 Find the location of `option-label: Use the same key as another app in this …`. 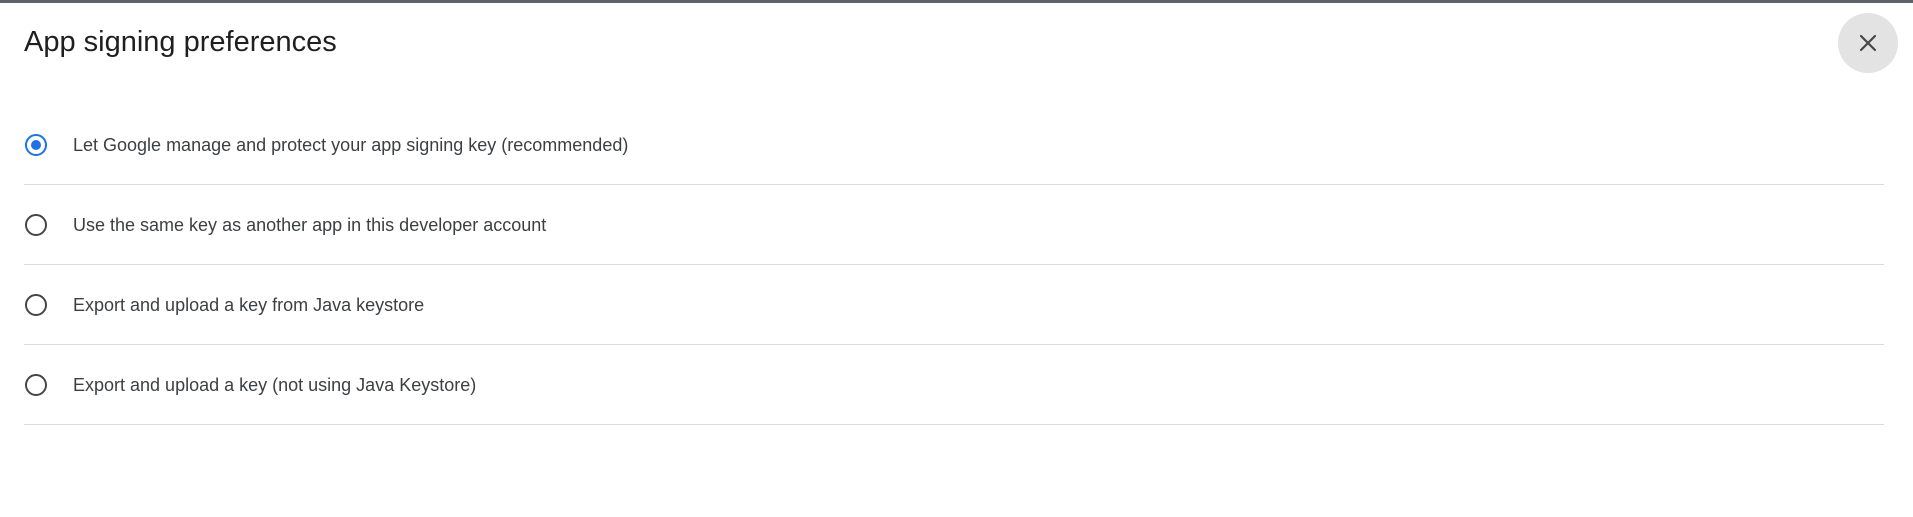

option-label: Use the same key as another app in this … is located at coordinates (310, 224).